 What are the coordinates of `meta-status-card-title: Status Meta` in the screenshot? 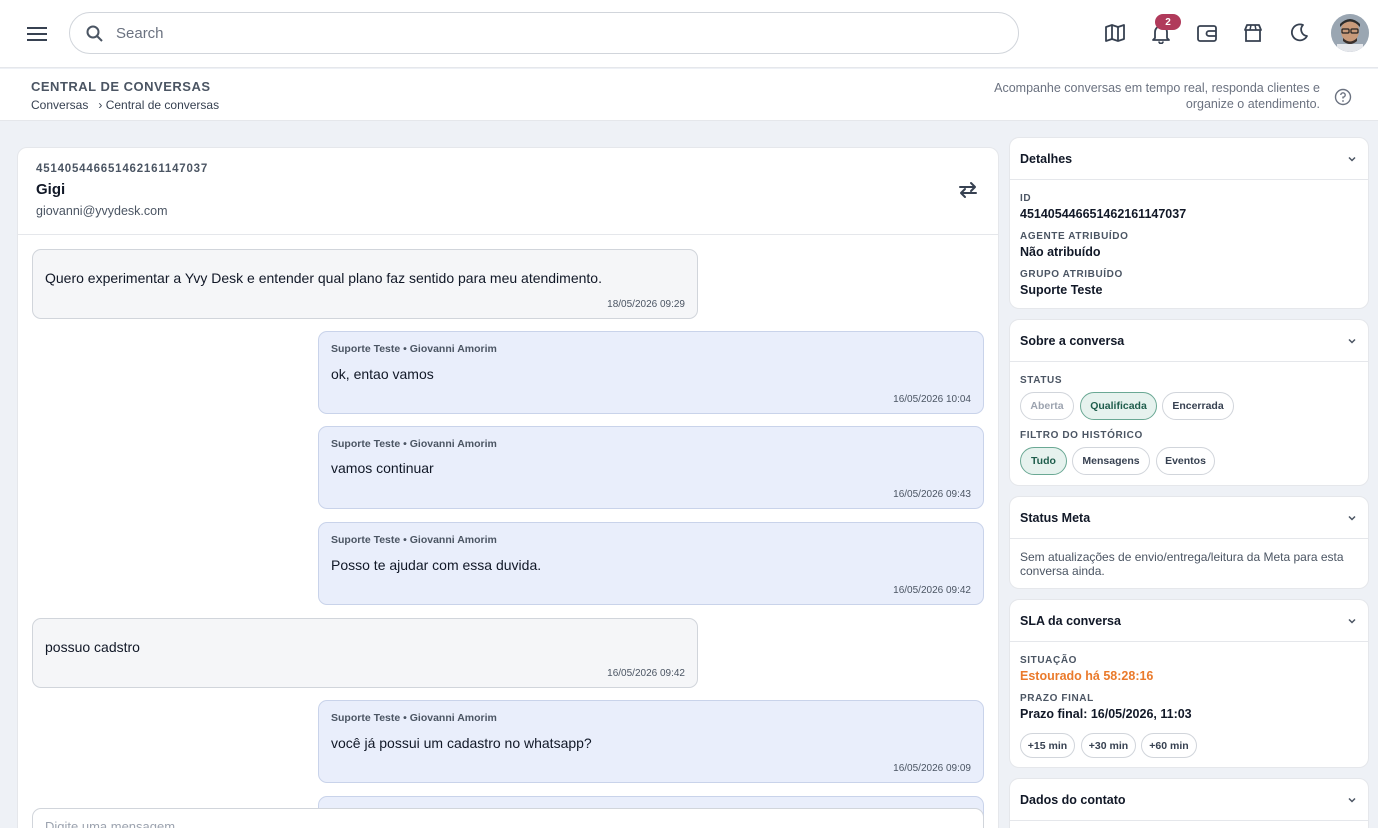 It's located at (1055, 518).